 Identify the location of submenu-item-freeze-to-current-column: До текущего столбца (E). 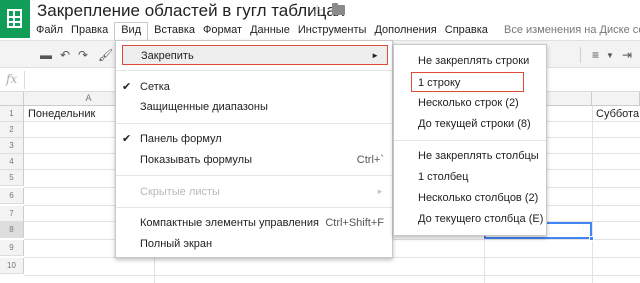
(470, 219).